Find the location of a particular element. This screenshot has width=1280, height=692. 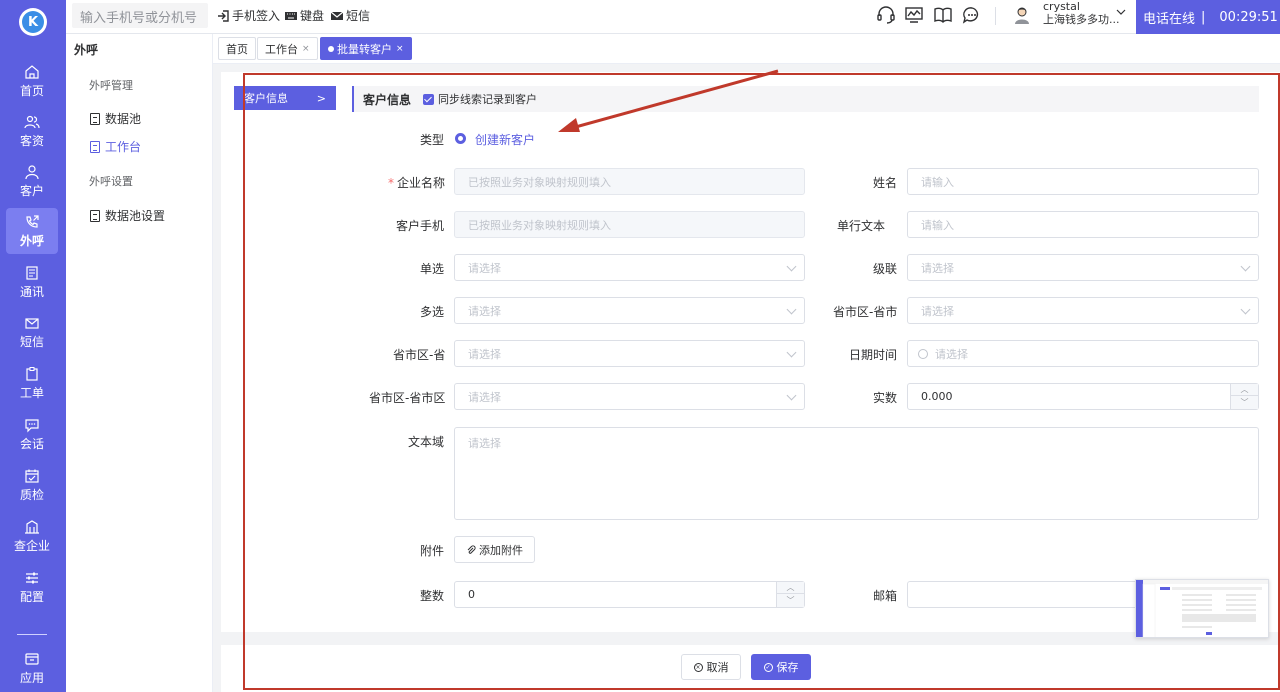

int-stepper: ︿ ﹀ is located at coordinates (790, 594).